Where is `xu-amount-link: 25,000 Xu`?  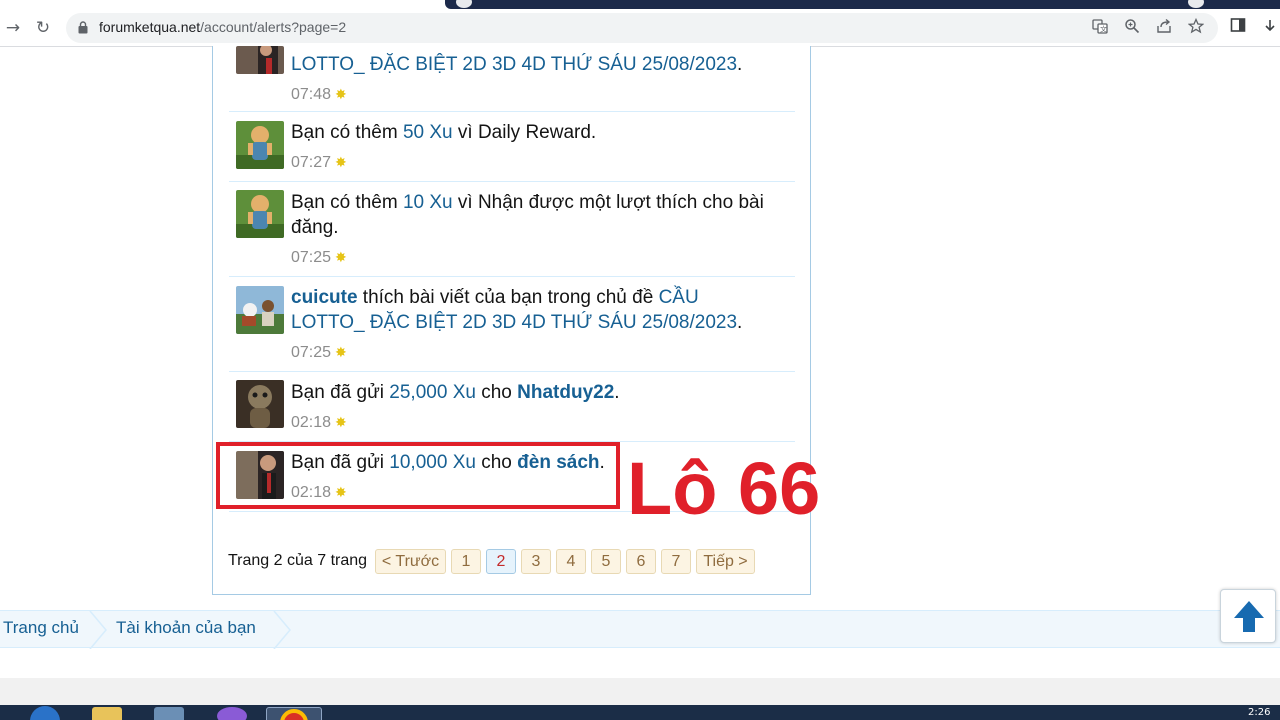 xu-amount-link: 25,000 Xu is located at coordinates (432, 392).